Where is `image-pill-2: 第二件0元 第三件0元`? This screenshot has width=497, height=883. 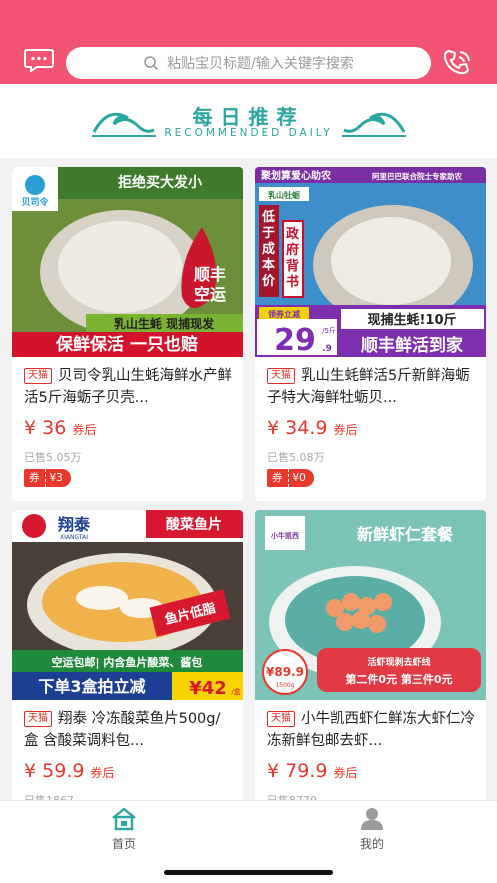
image-pill-2: 第二件0元 第三件0元 is located at coordinates (398, 679).